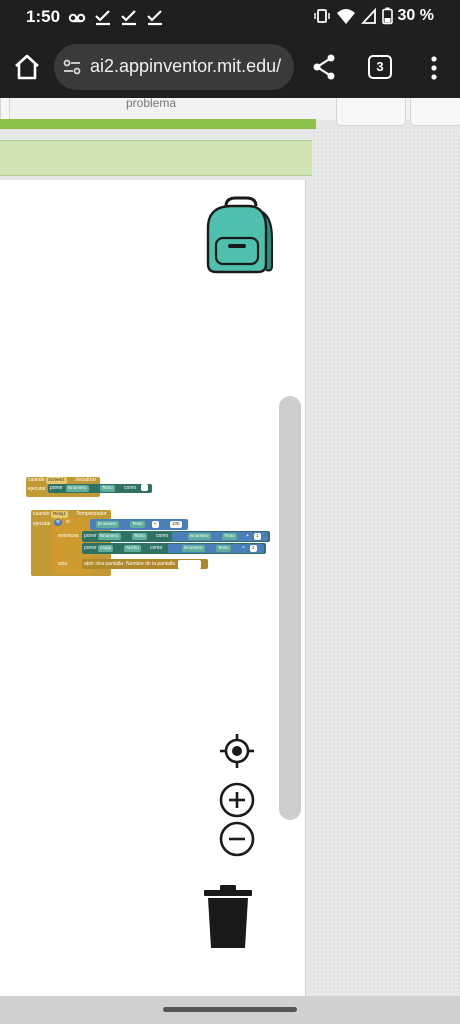 The image size is (460, 1024). What do you see at coordinates (230, 1009) in the screenshot?
I see `gesture-handle` at bounding box center [230, 1009].